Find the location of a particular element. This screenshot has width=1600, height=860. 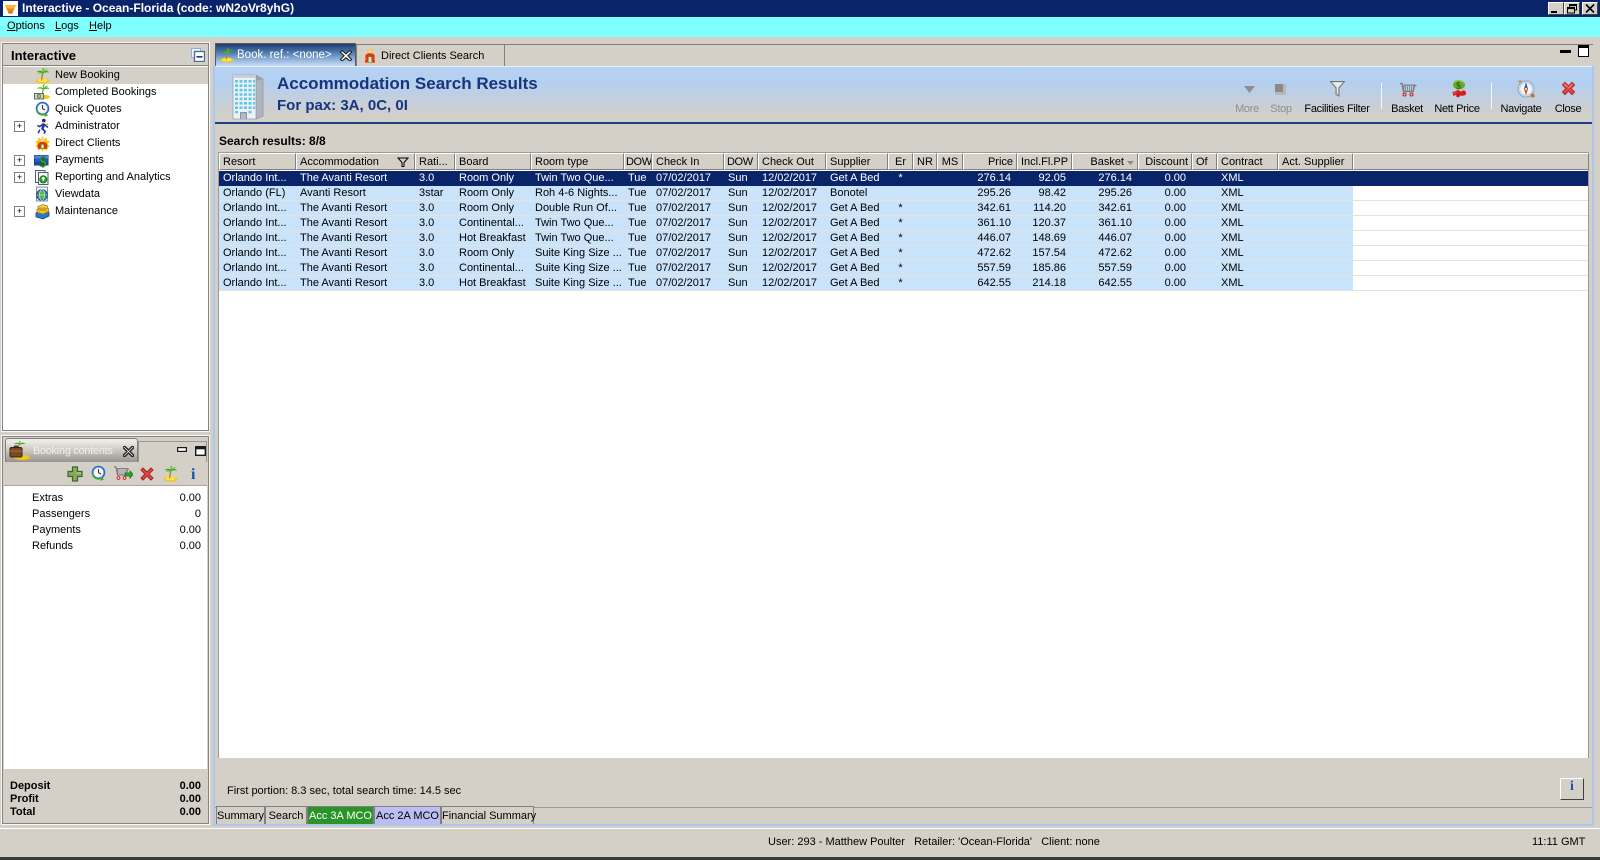

svg-text: i is located at coordinates (193, 473).